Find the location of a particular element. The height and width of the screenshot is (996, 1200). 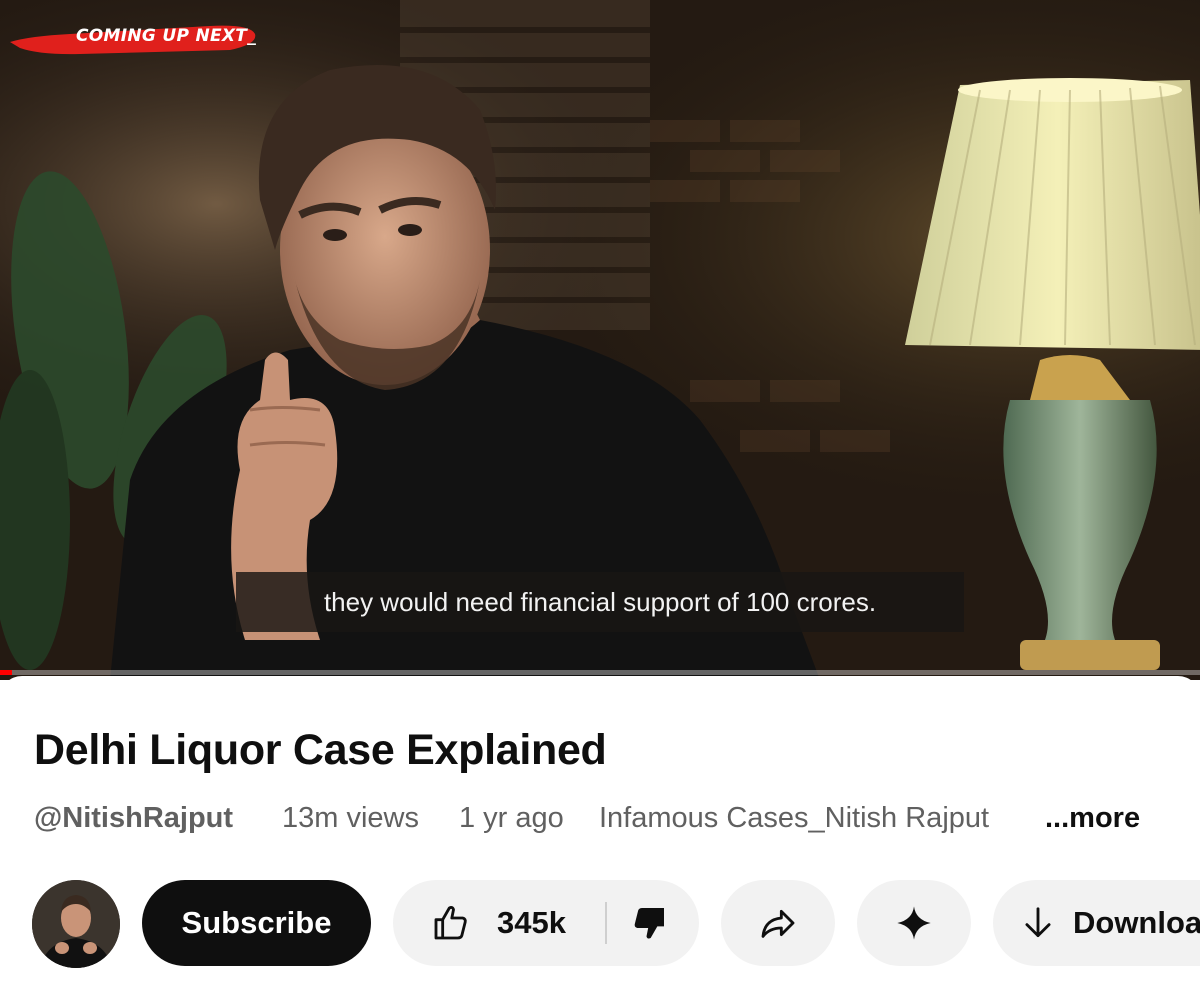

progress-bar is located at coordinates (600, 672).